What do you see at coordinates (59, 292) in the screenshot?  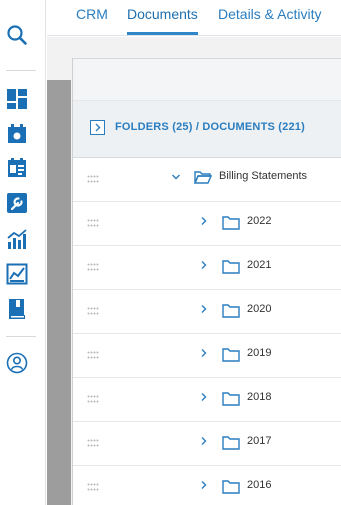 I see `side-gutter` at bounding box center [59, 292].